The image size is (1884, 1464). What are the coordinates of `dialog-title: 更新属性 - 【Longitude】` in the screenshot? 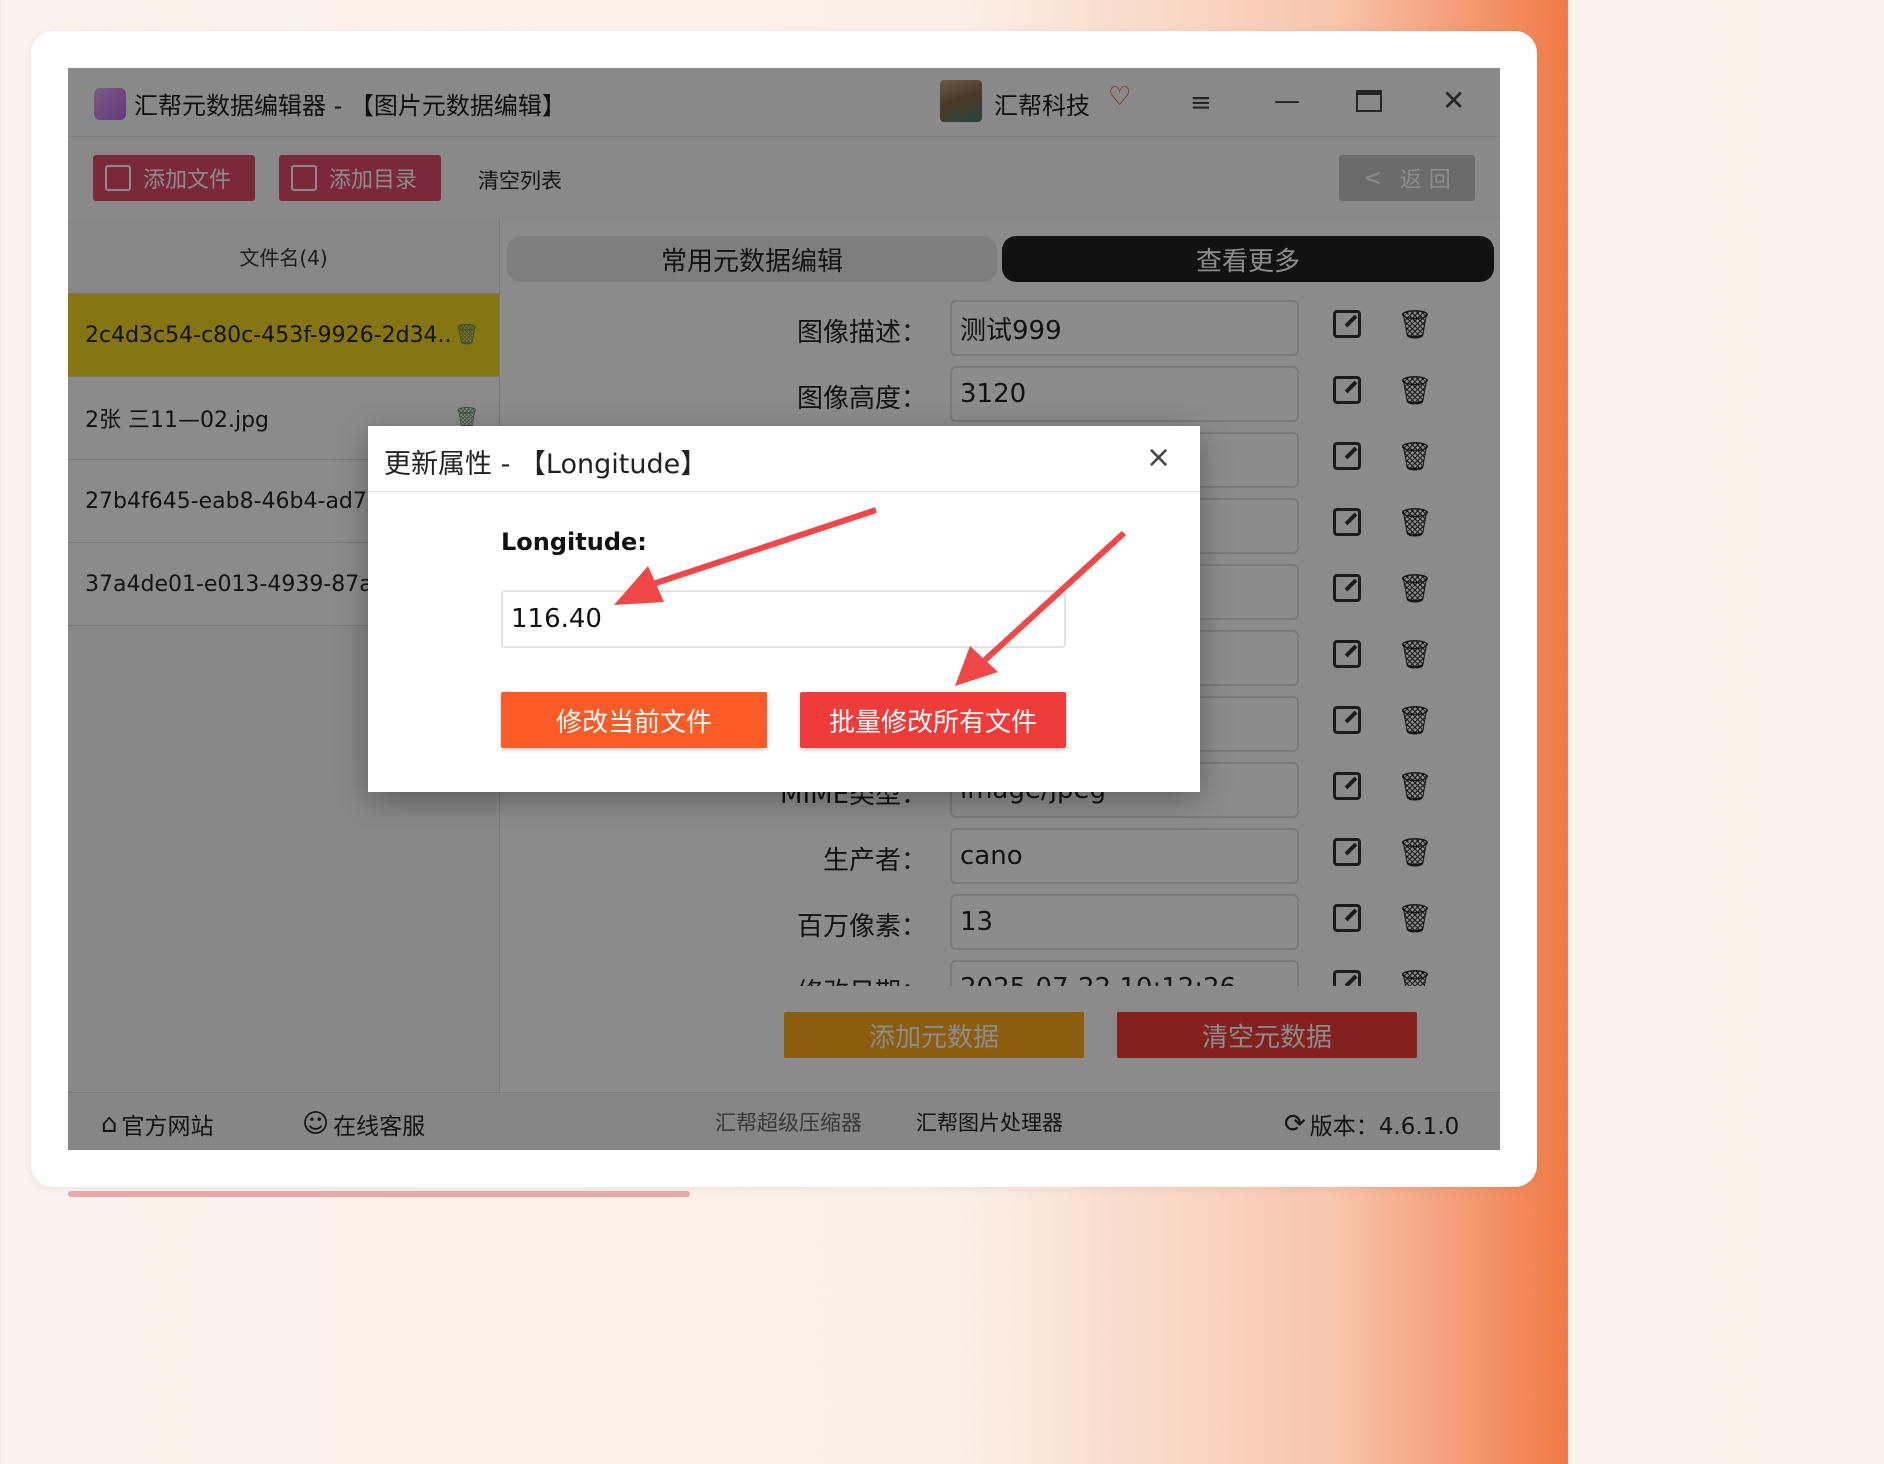 It's located at (546, 464).